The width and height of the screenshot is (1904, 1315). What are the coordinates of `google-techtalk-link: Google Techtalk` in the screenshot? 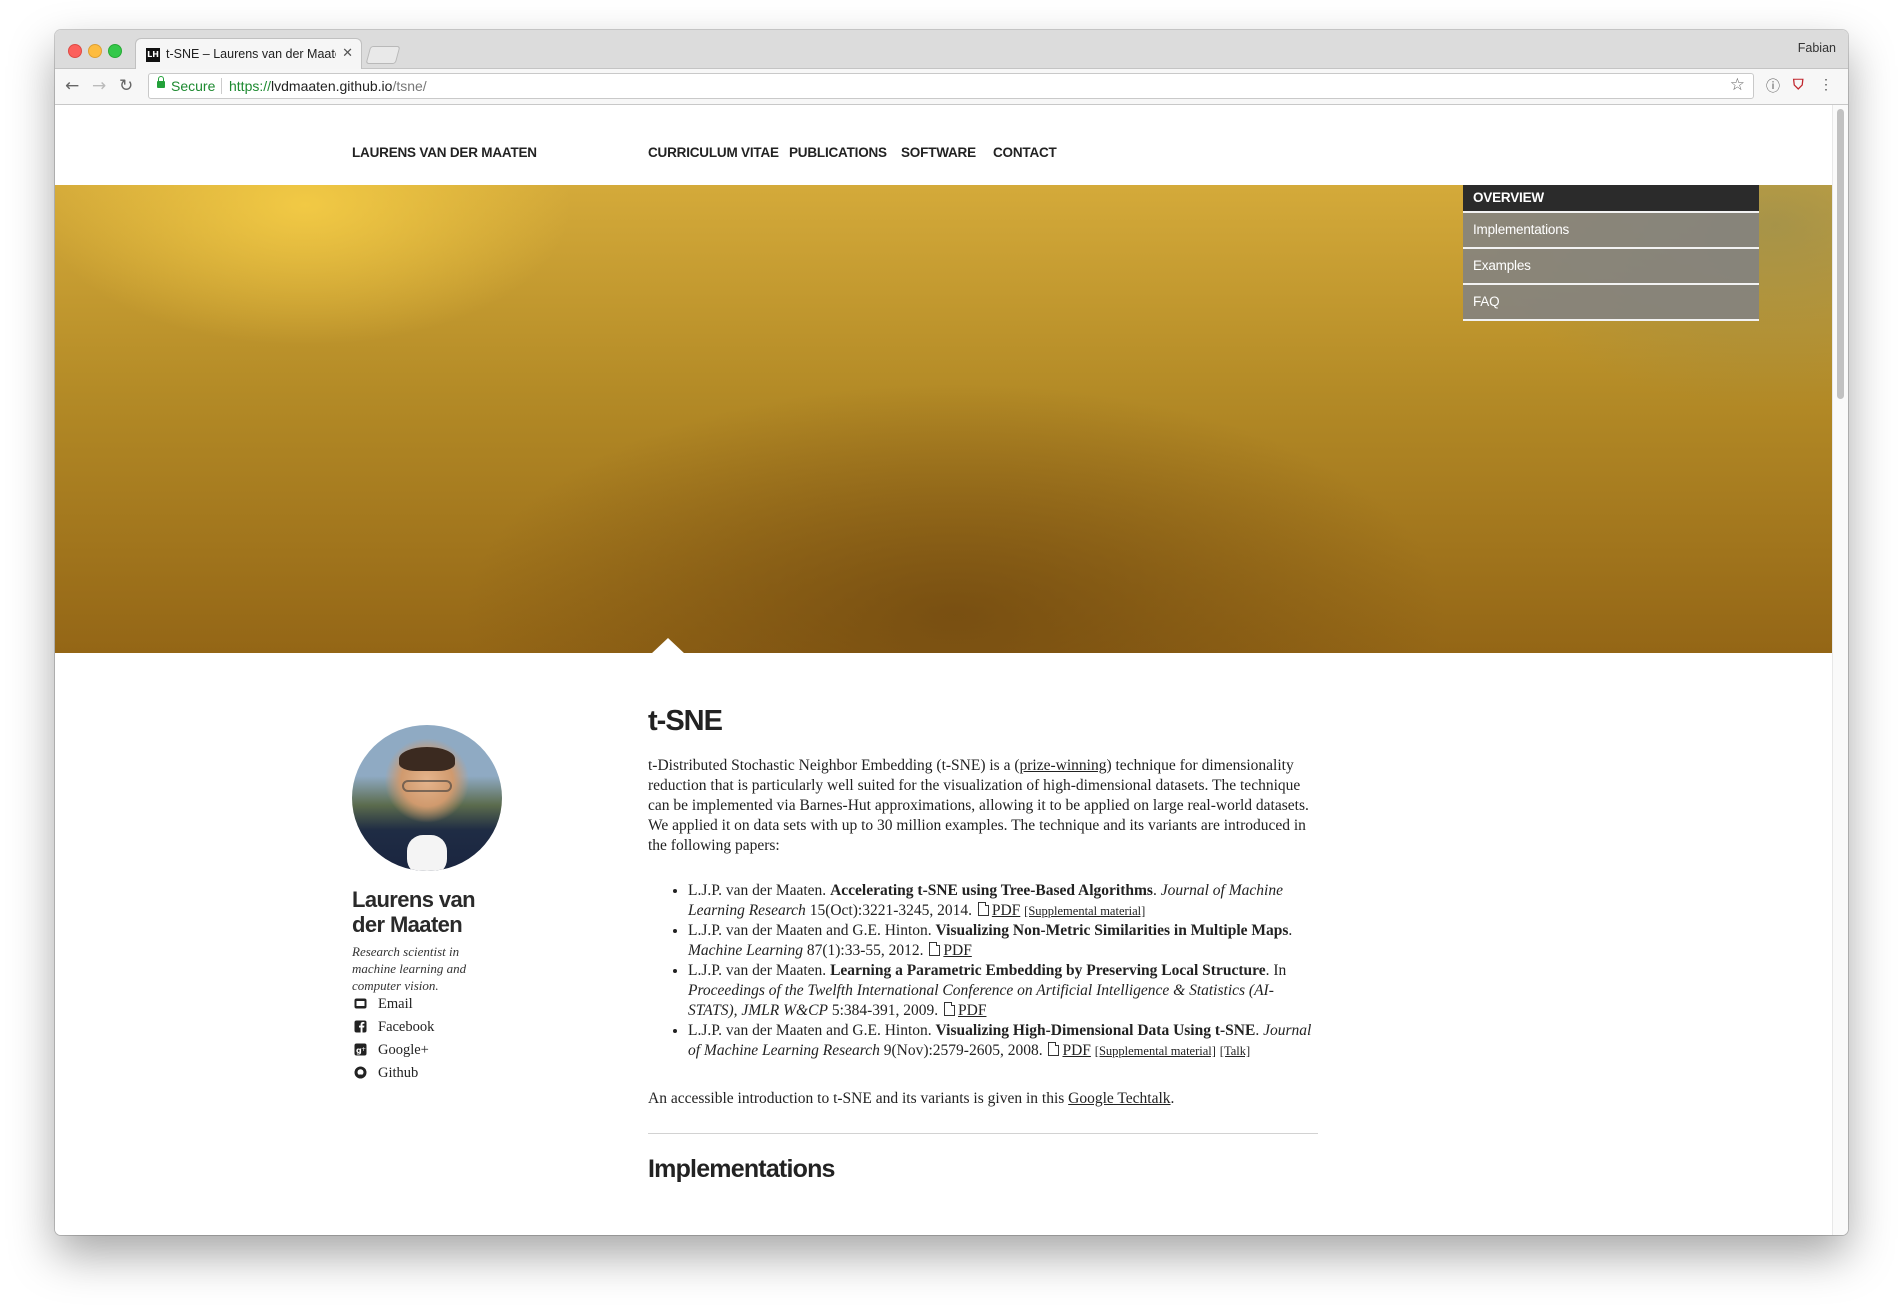 It's located at (1119, 1098).